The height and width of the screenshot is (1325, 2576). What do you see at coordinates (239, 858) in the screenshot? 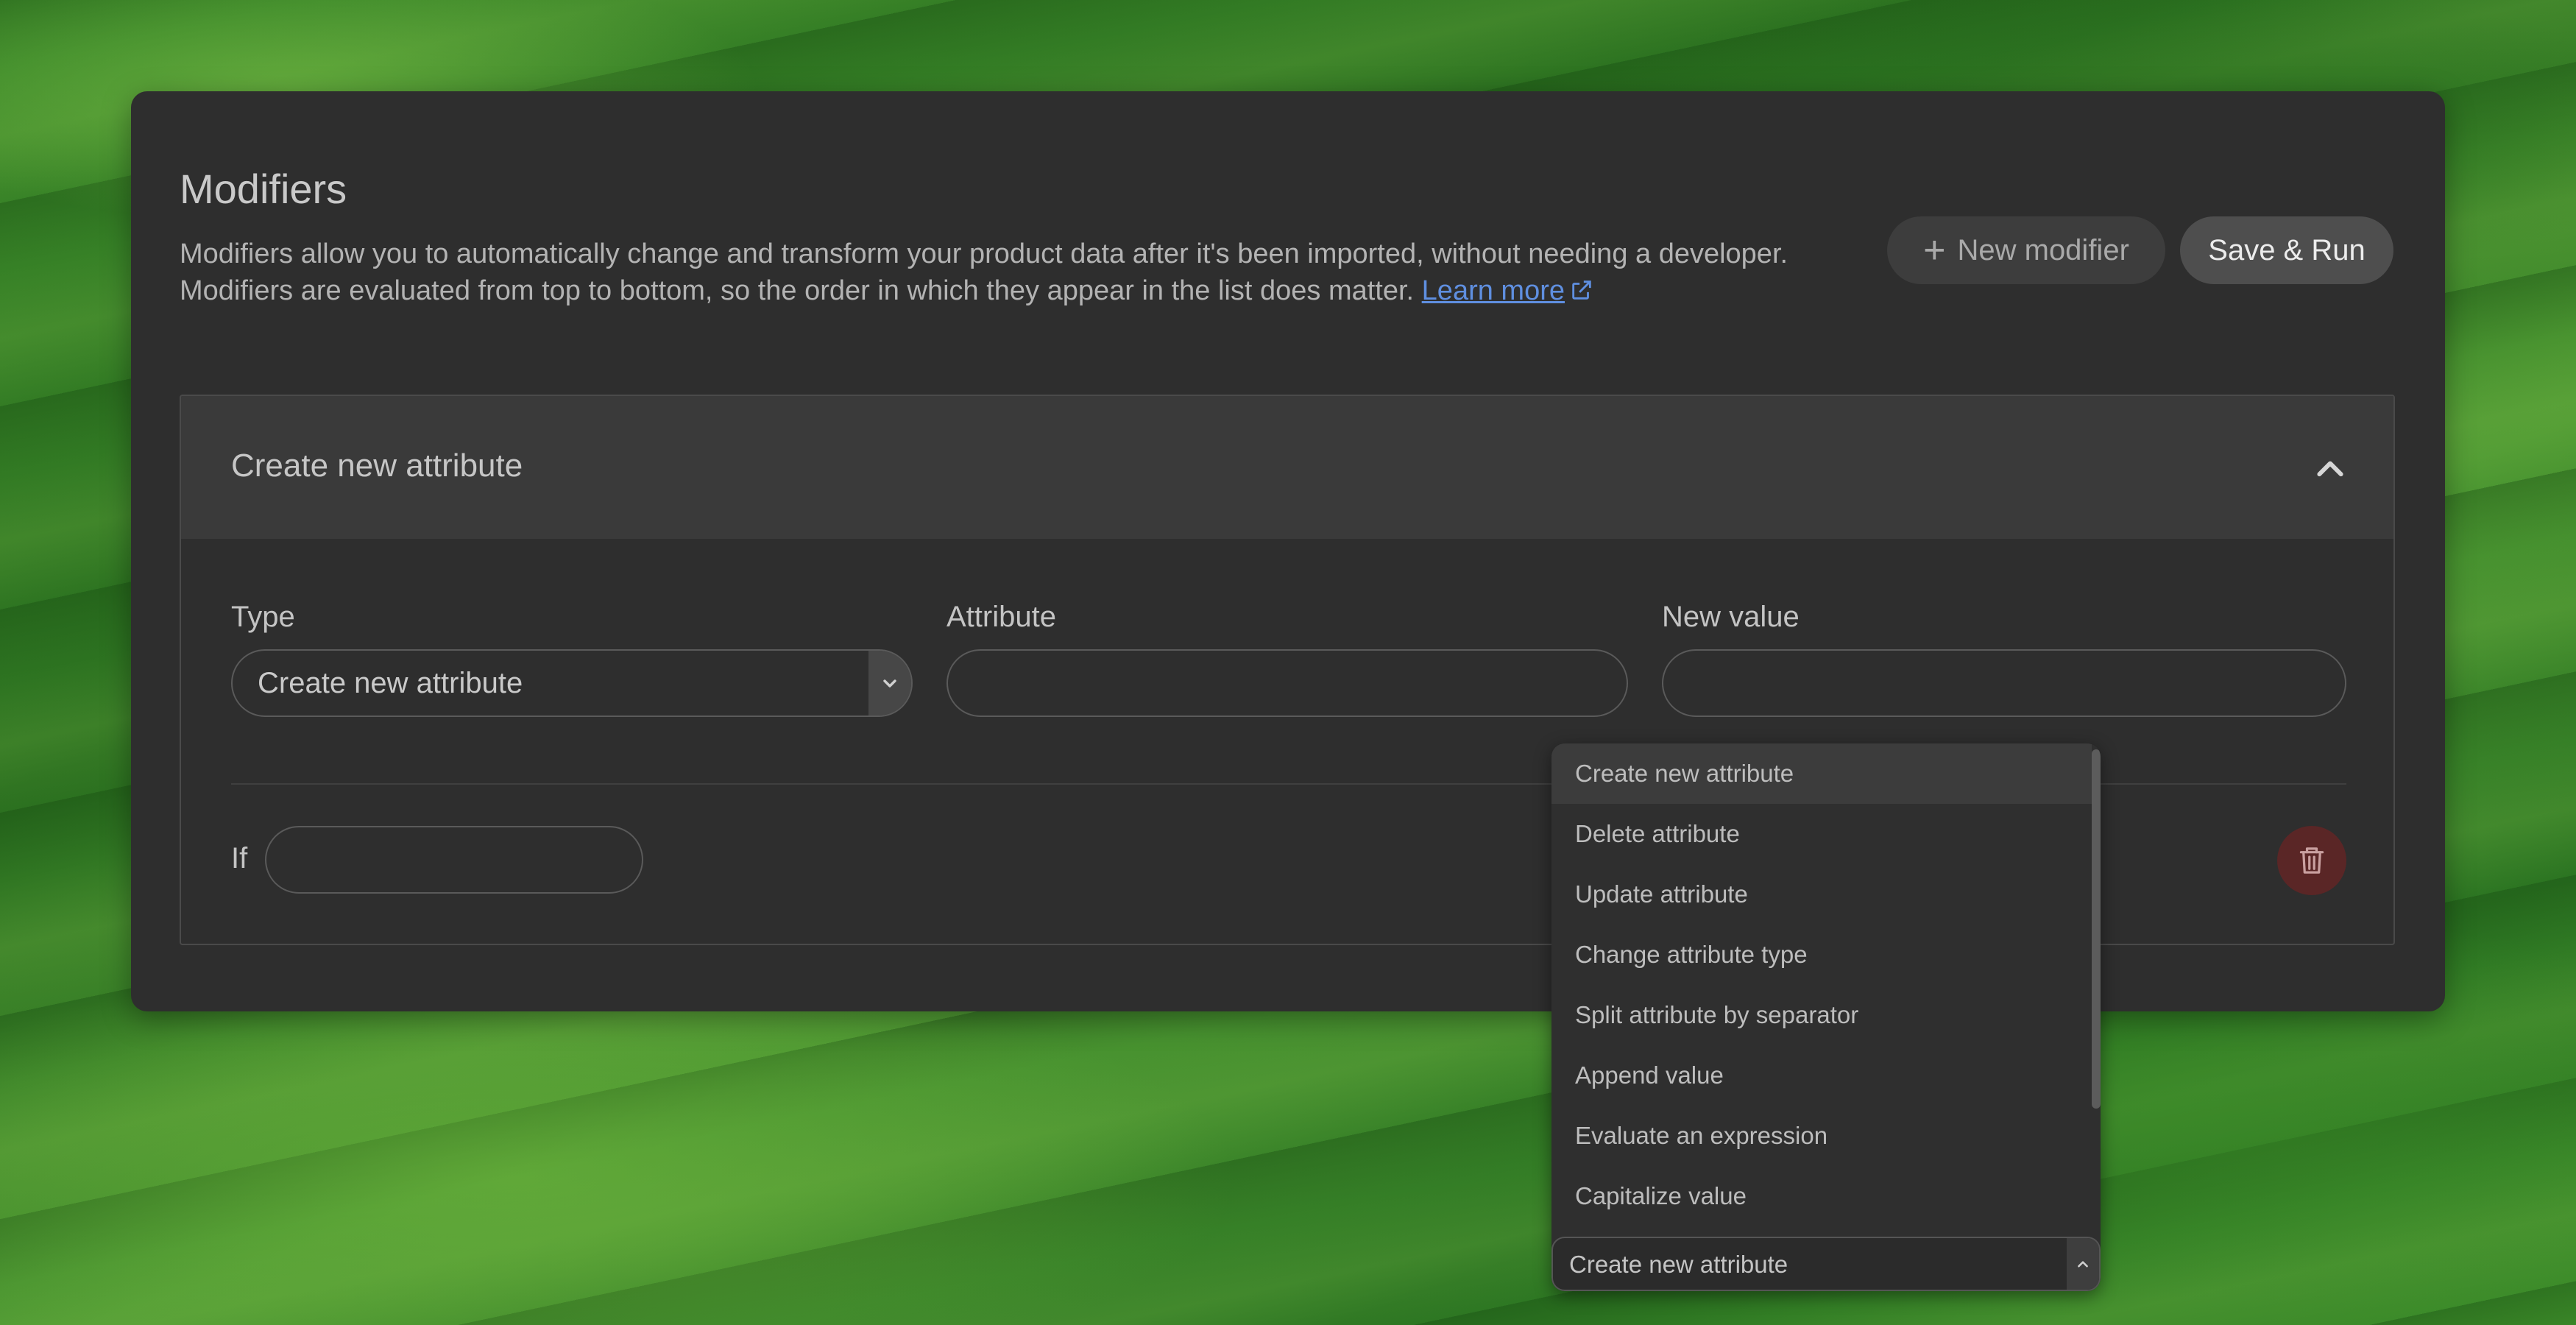
I see `if-label: If` at bounding box center [239, 858].